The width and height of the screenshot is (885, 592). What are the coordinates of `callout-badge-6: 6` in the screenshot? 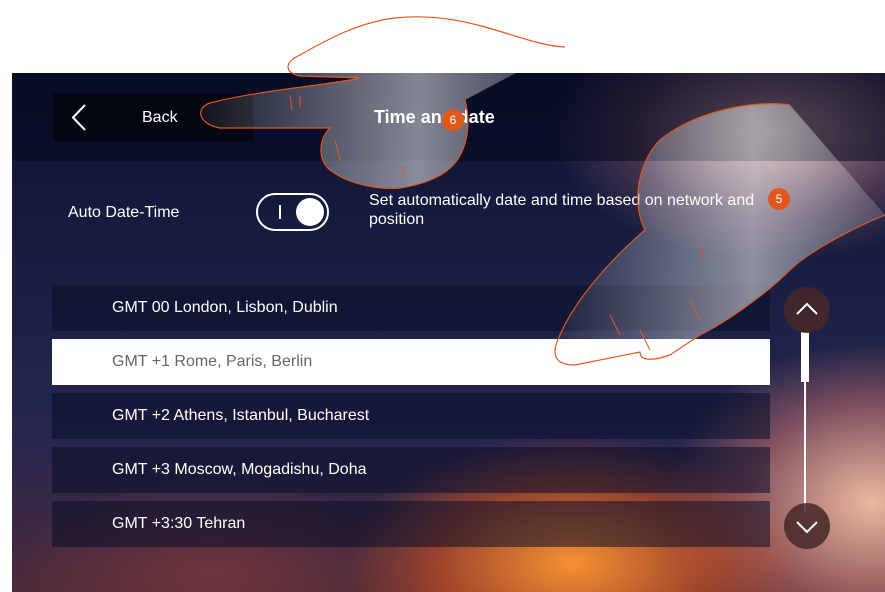 It's located at (453, 120).